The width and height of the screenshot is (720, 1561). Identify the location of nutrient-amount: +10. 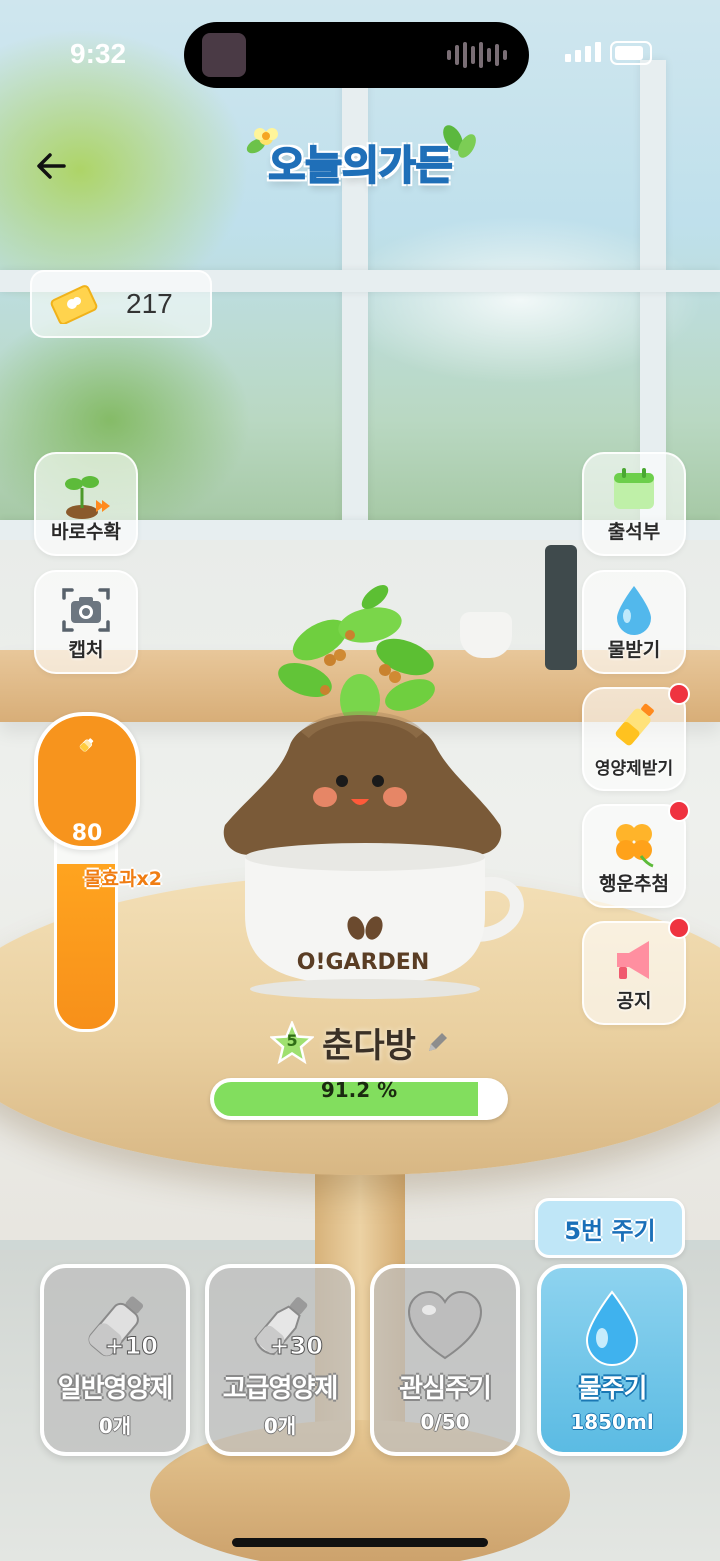
(131, 1346).